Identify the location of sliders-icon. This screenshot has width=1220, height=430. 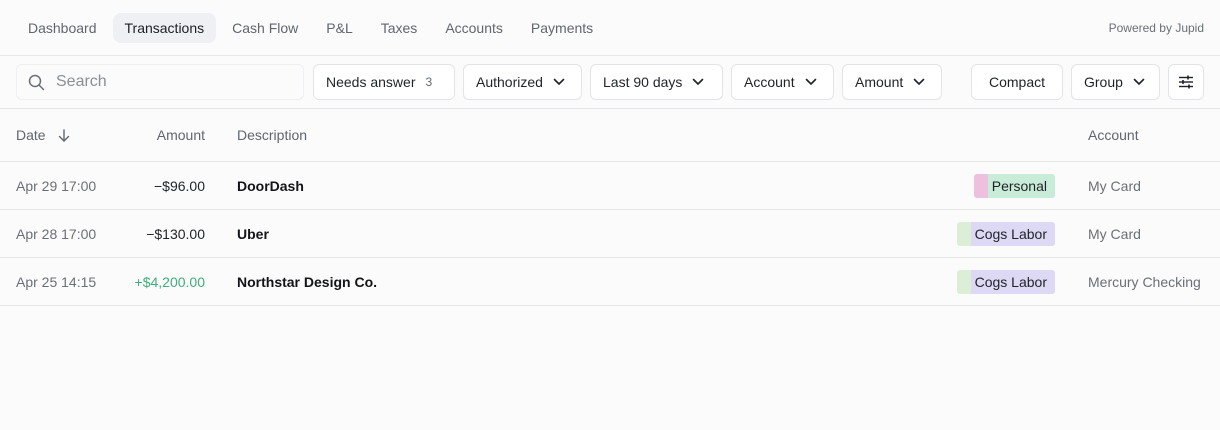
(1186, 82).